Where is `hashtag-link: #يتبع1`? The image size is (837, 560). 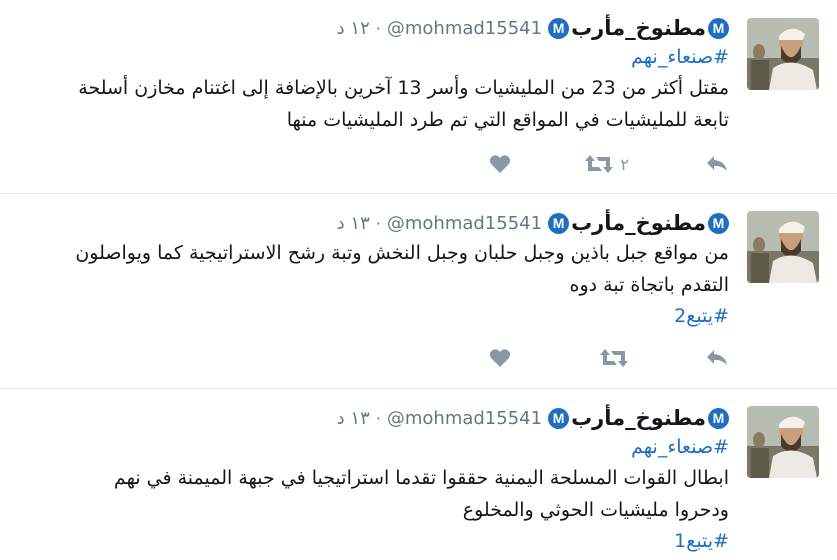
hashtag-link: #يتبع1 is located at coordinates (374, 541).